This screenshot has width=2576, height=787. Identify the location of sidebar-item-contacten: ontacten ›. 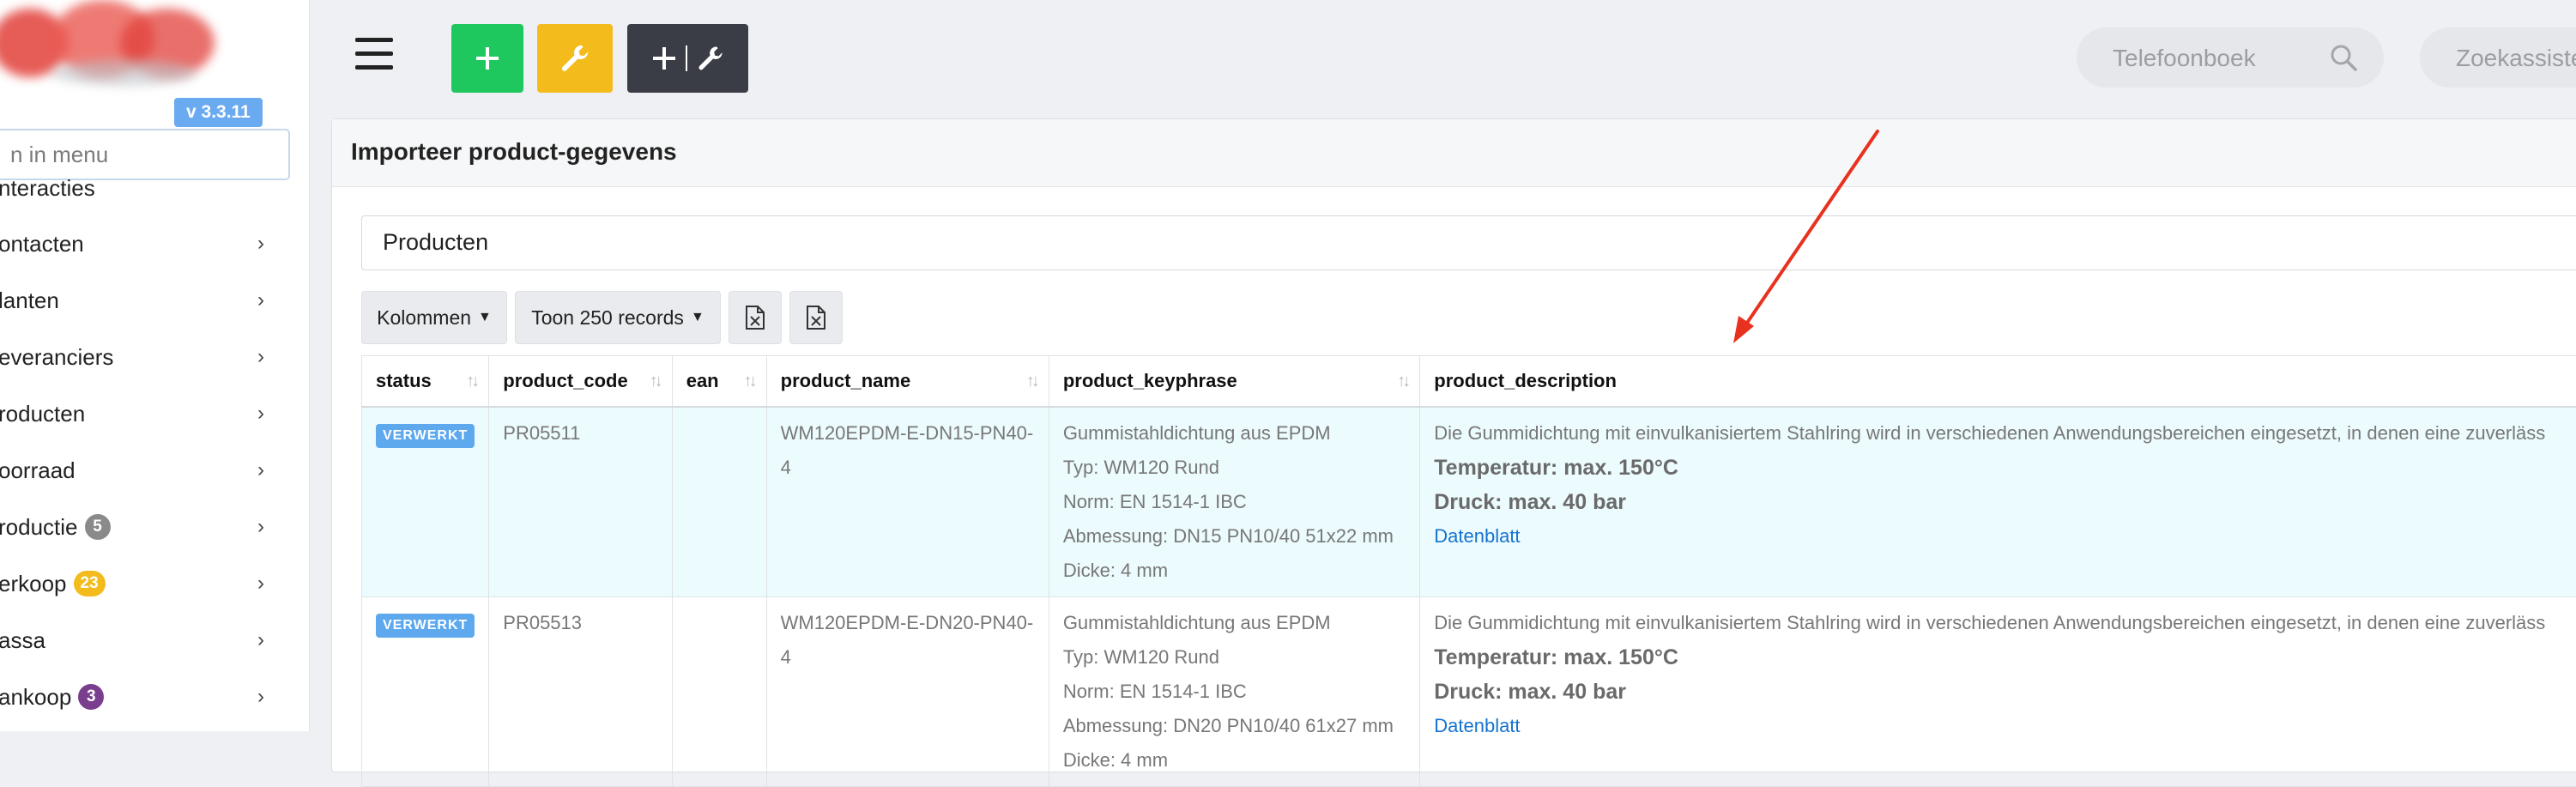
(146, 243).